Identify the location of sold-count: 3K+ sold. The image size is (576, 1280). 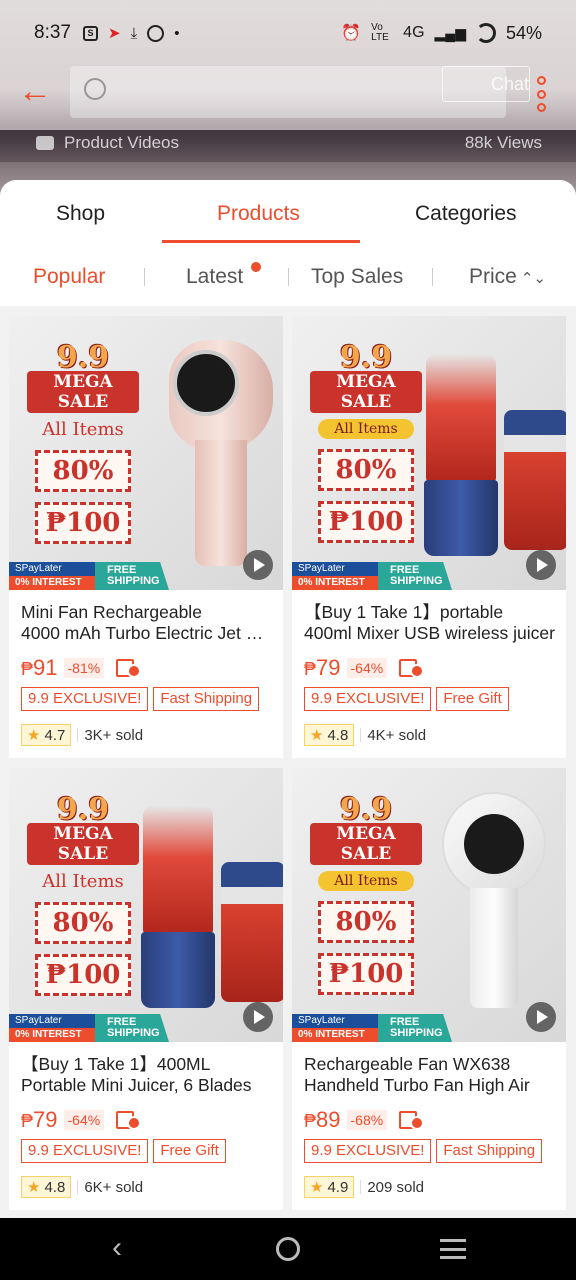
(114, 735).